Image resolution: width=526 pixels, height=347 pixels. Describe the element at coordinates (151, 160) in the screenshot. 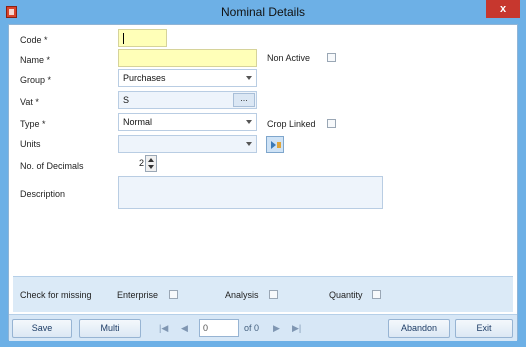

I see `chevron-up-icon` at that location.